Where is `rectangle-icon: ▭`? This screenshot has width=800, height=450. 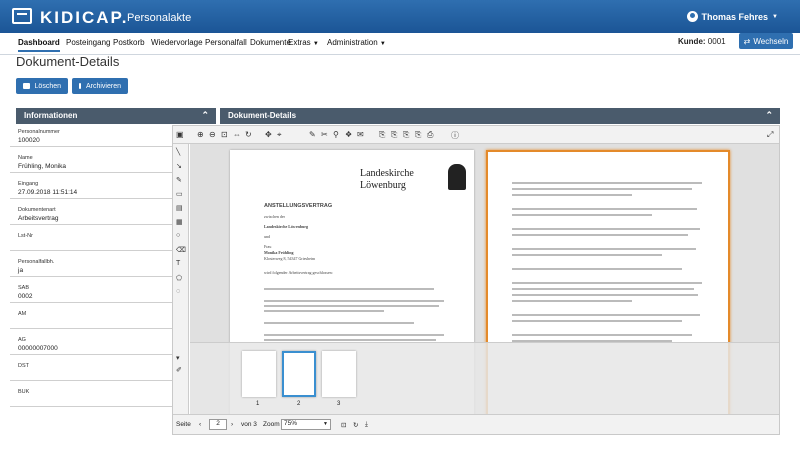 rectangle-icon: ▭ is located at coordinates (179, 194).